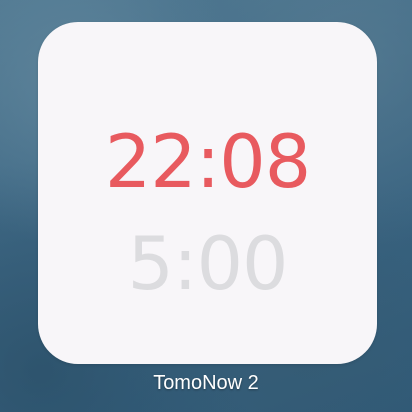  Describe the element at coordinates (207, 162) in the screenshot. I see `current-time: 22:08` at that location.